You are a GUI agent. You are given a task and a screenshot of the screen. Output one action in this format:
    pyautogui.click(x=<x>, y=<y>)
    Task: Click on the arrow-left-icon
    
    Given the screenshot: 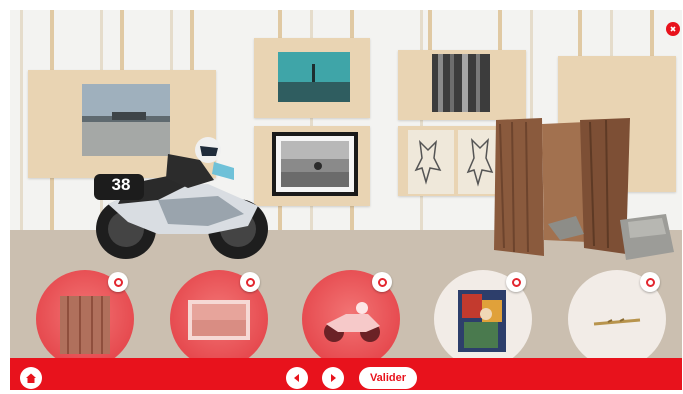 What is the action you would take?
    pyautogui.click(x=296, y=378)
    